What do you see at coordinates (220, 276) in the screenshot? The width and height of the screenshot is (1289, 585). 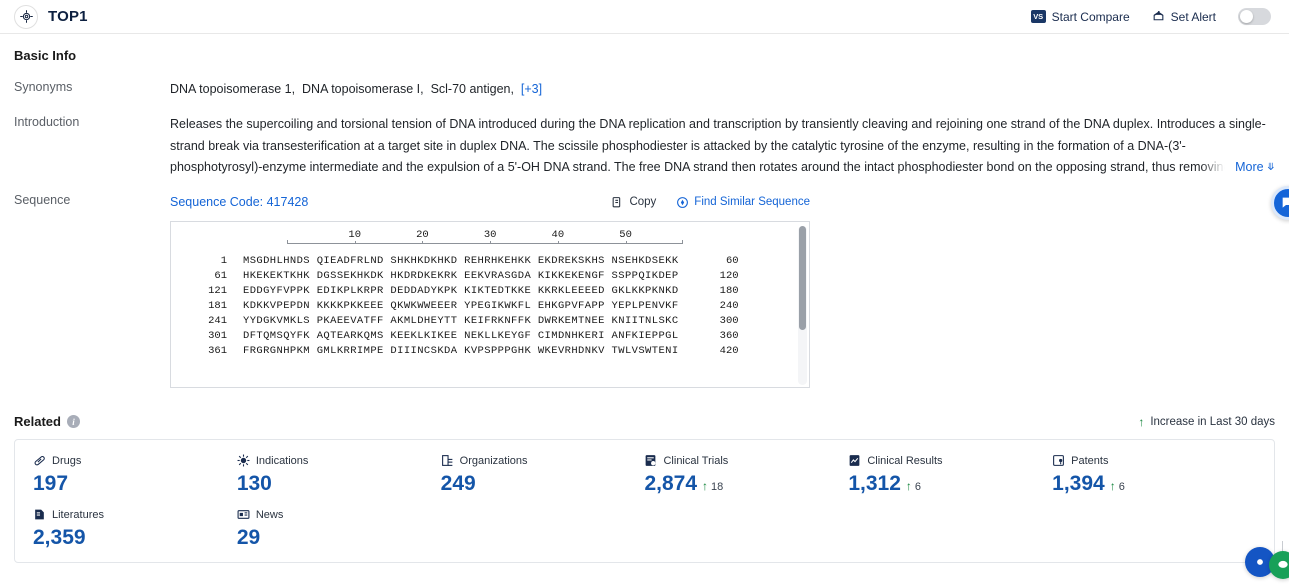 I see `sequence-start-index: 61` at bounding box center [220, 276].